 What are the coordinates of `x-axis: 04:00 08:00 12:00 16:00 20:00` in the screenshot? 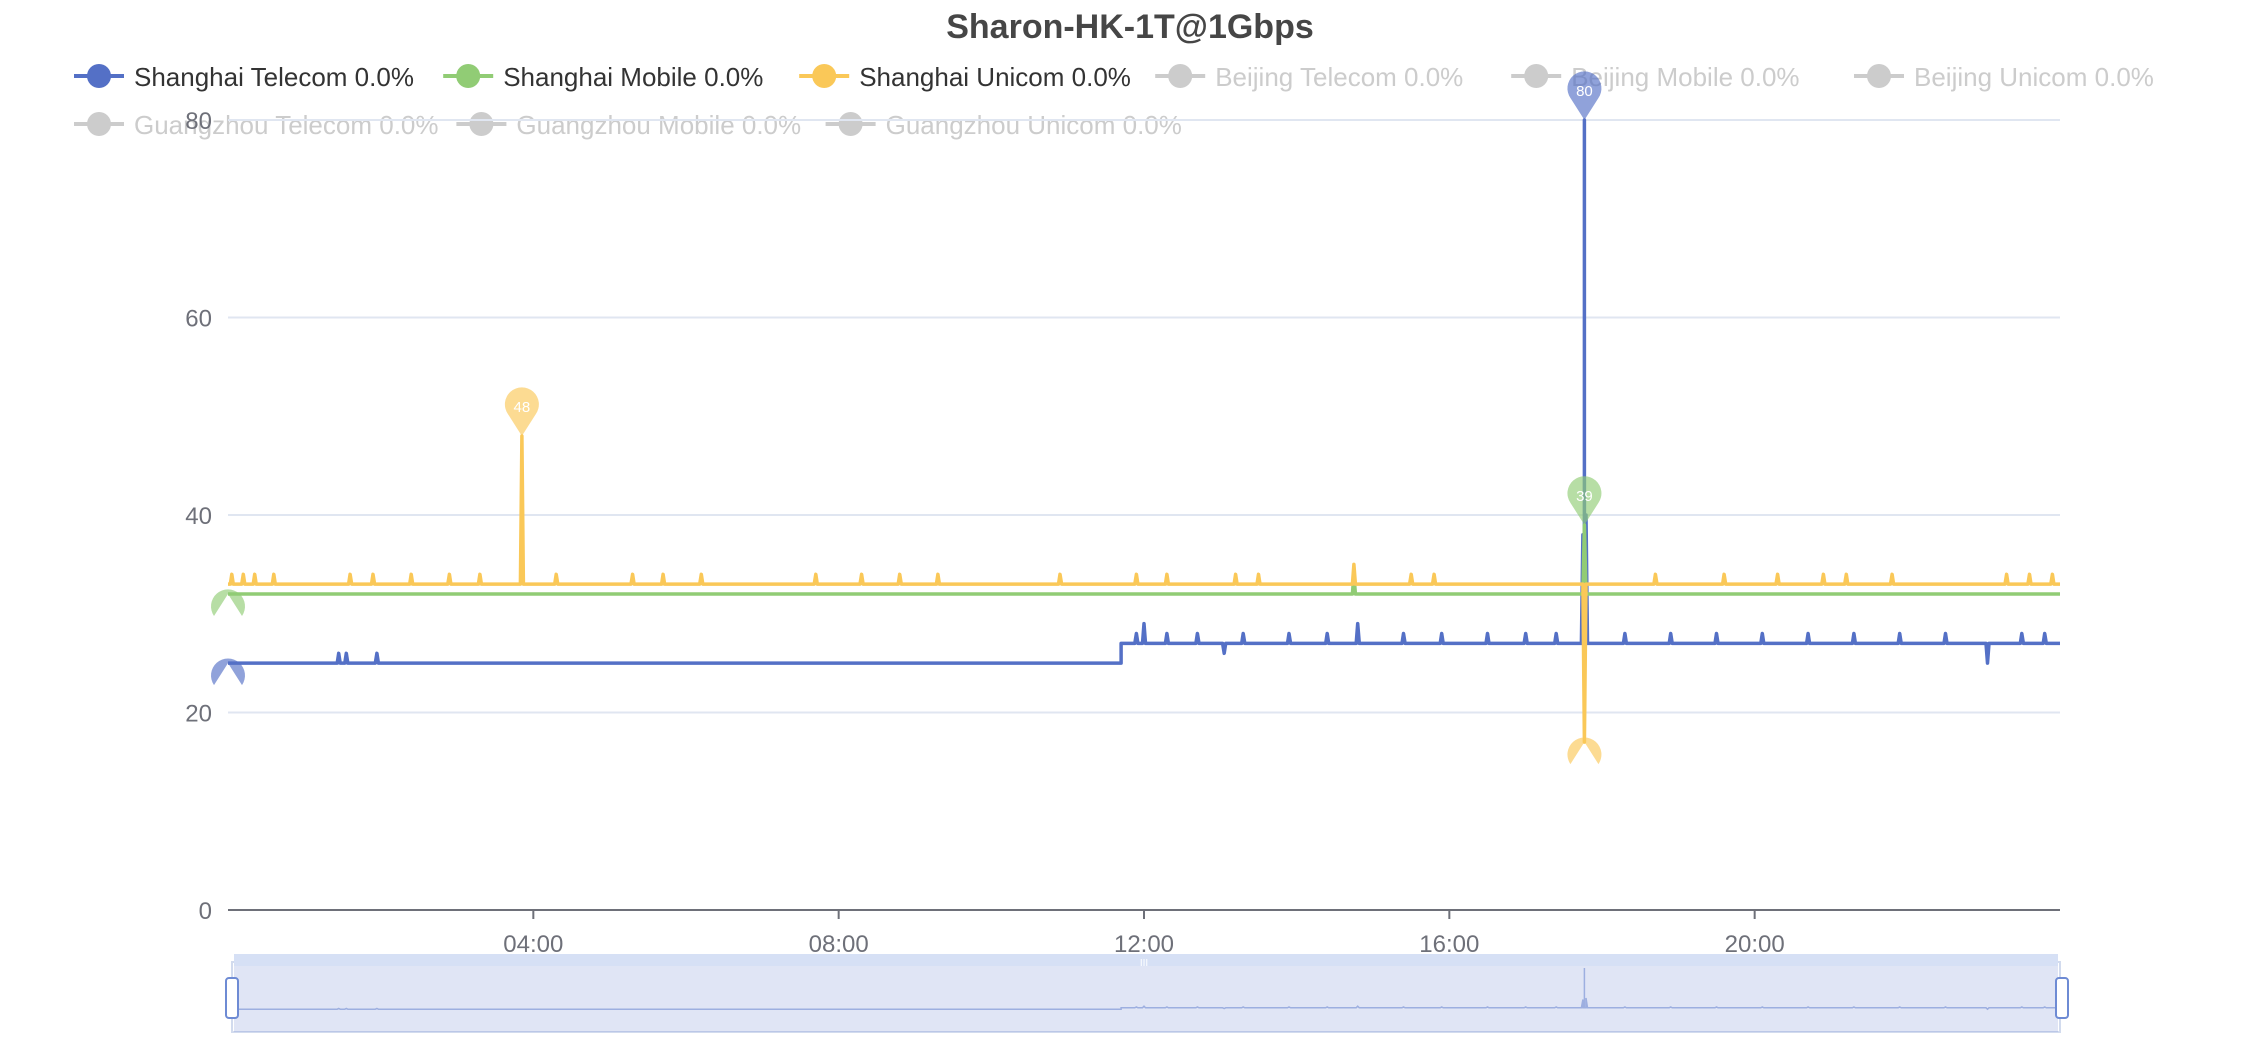 It's located at (1144, 933).